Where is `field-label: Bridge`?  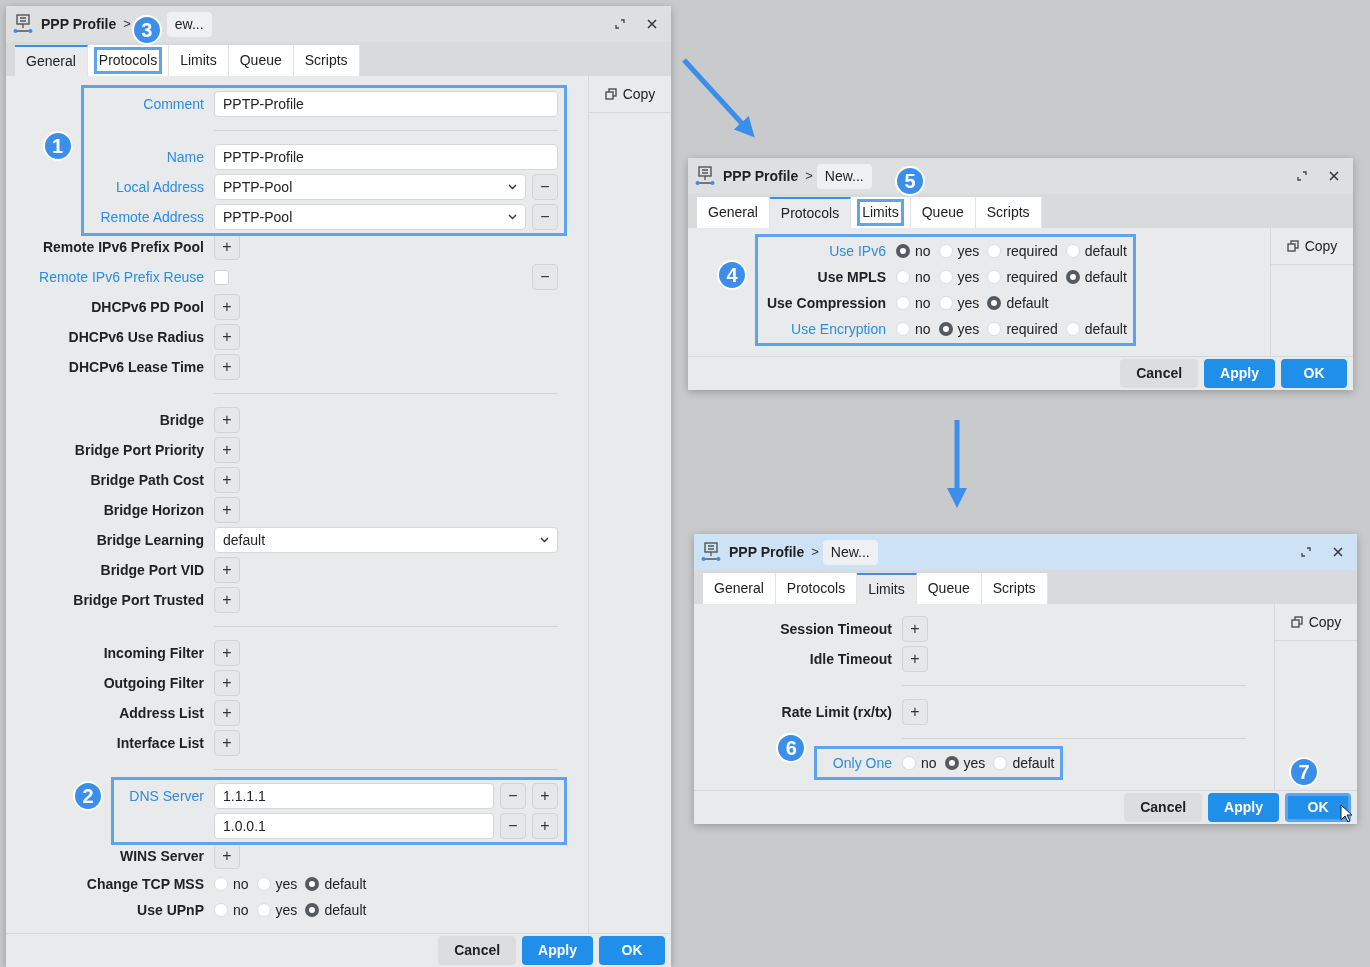
field-label: Bridge is located at coordinates (181, 420).